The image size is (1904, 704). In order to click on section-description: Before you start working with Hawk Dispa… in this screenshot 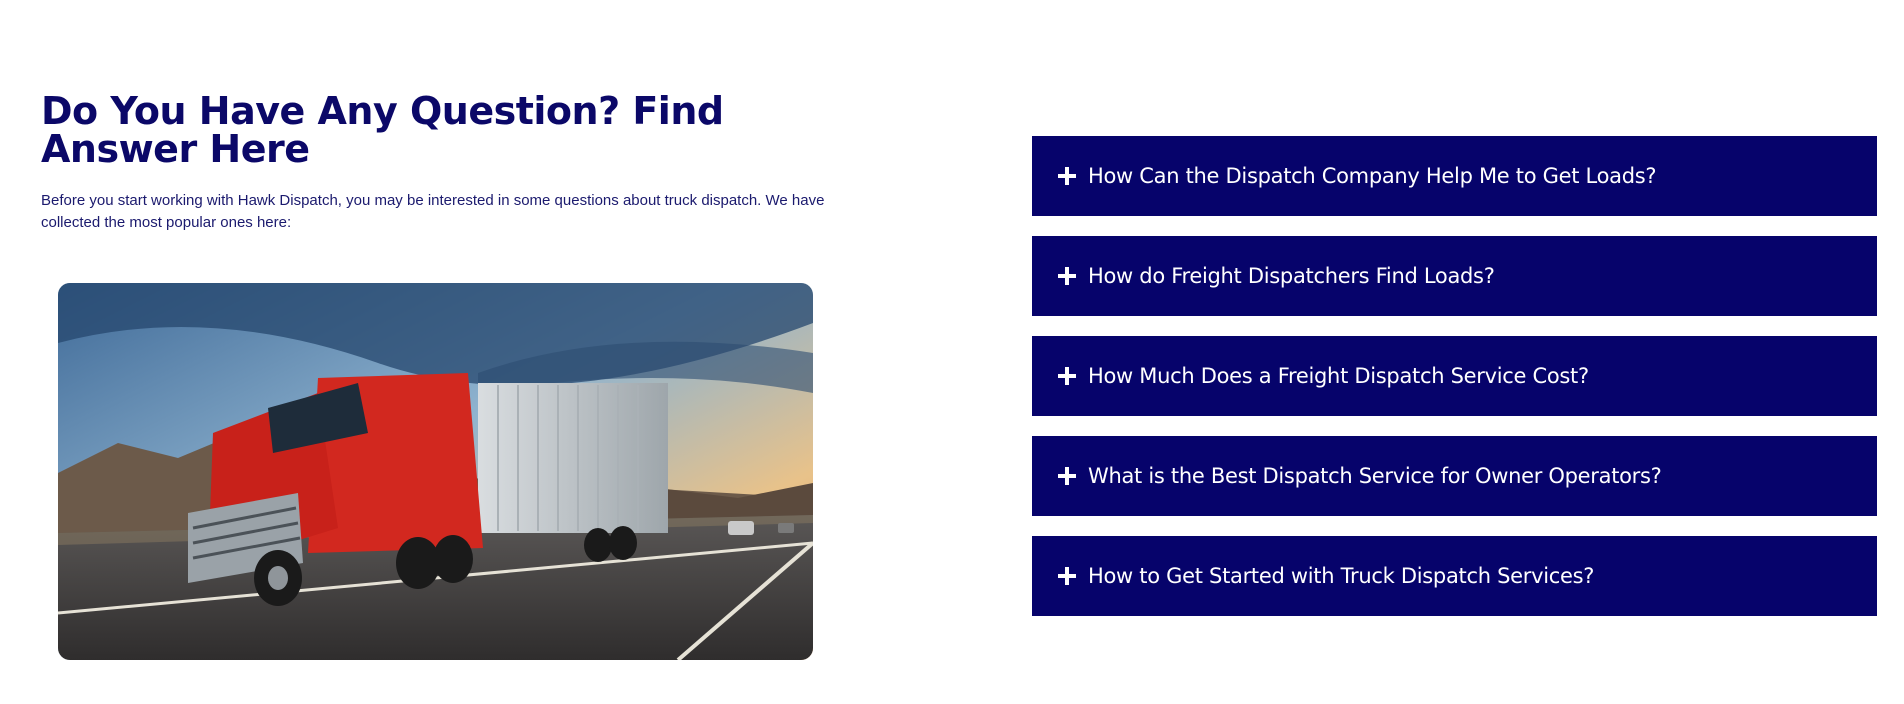, I will do `click(433, 211)`.